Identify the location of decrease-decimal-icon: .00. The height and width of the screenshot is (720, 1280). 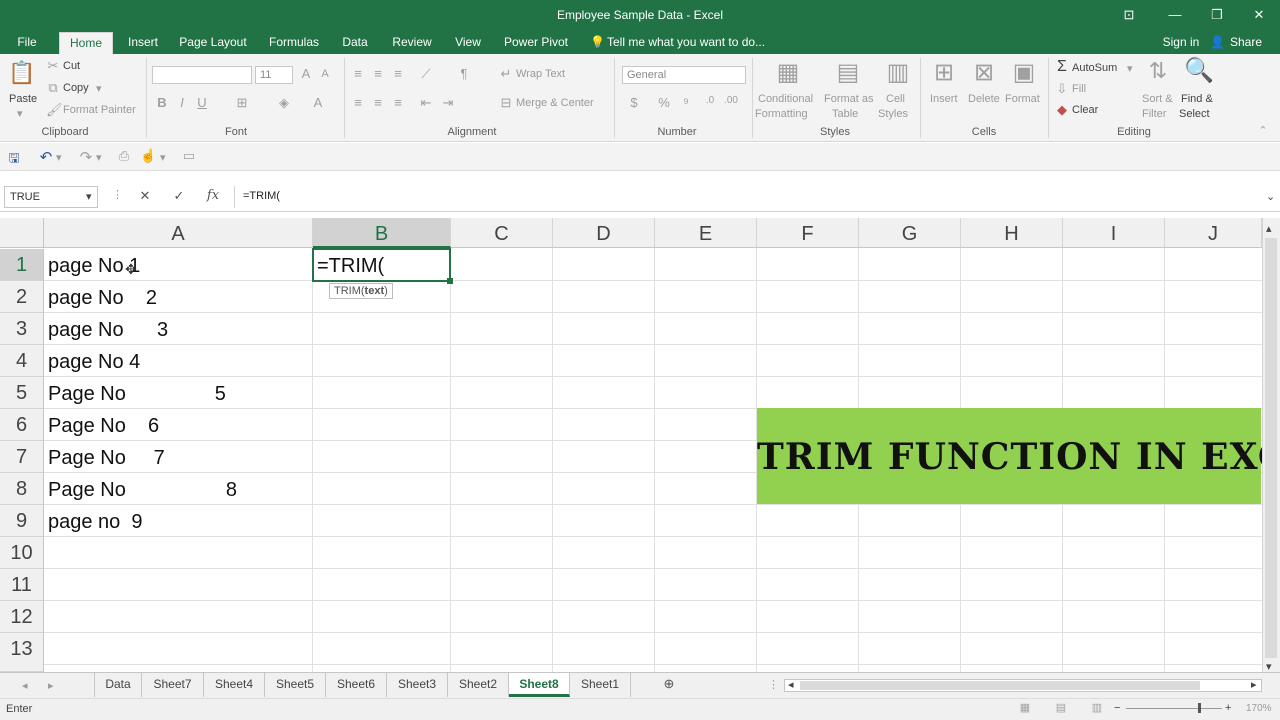
(731, 100).